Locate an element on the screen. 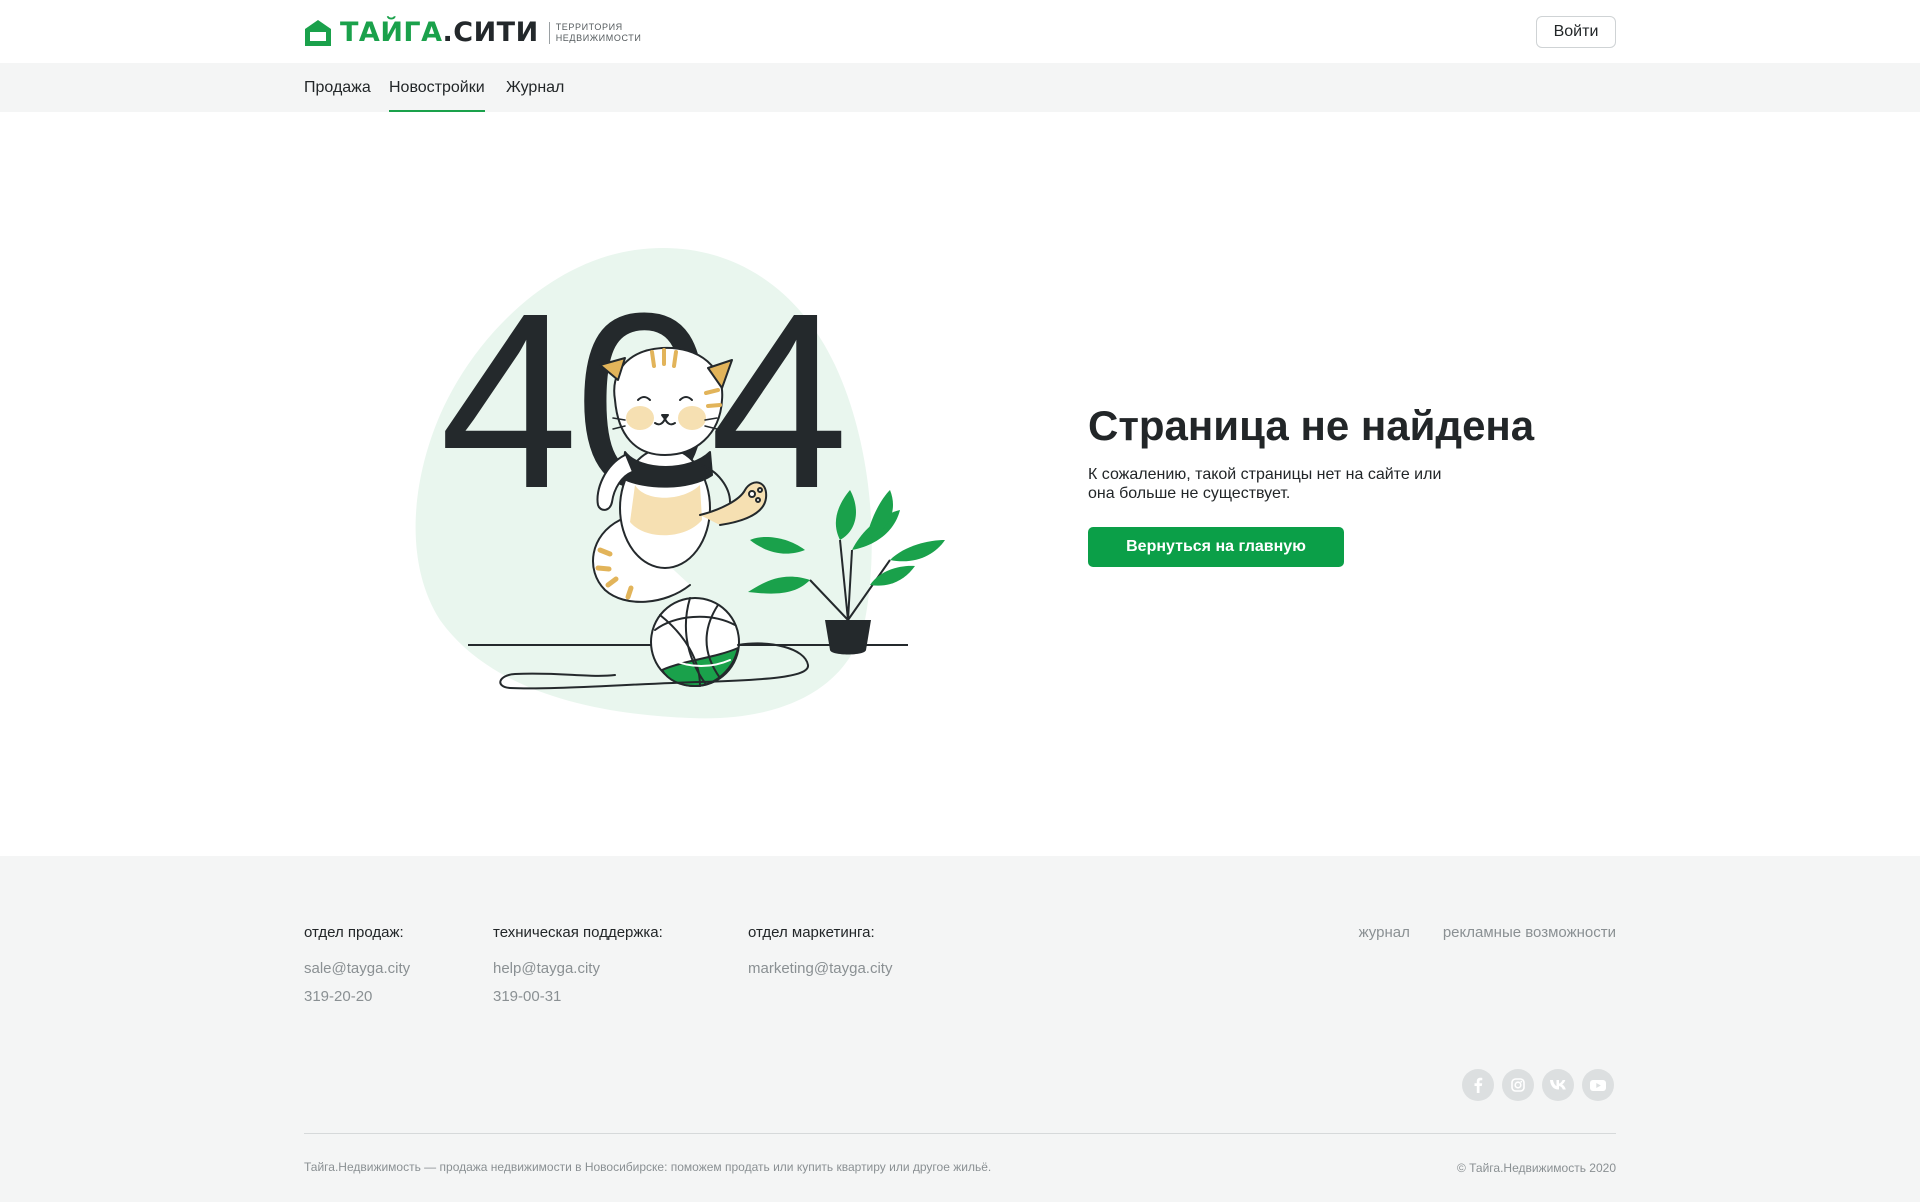 The height and width of the screenshot is (1202, 1920). footer-marketing-contacts: отдел маркетинга: marketing@tayga.city is located at coordinates (820, 951).